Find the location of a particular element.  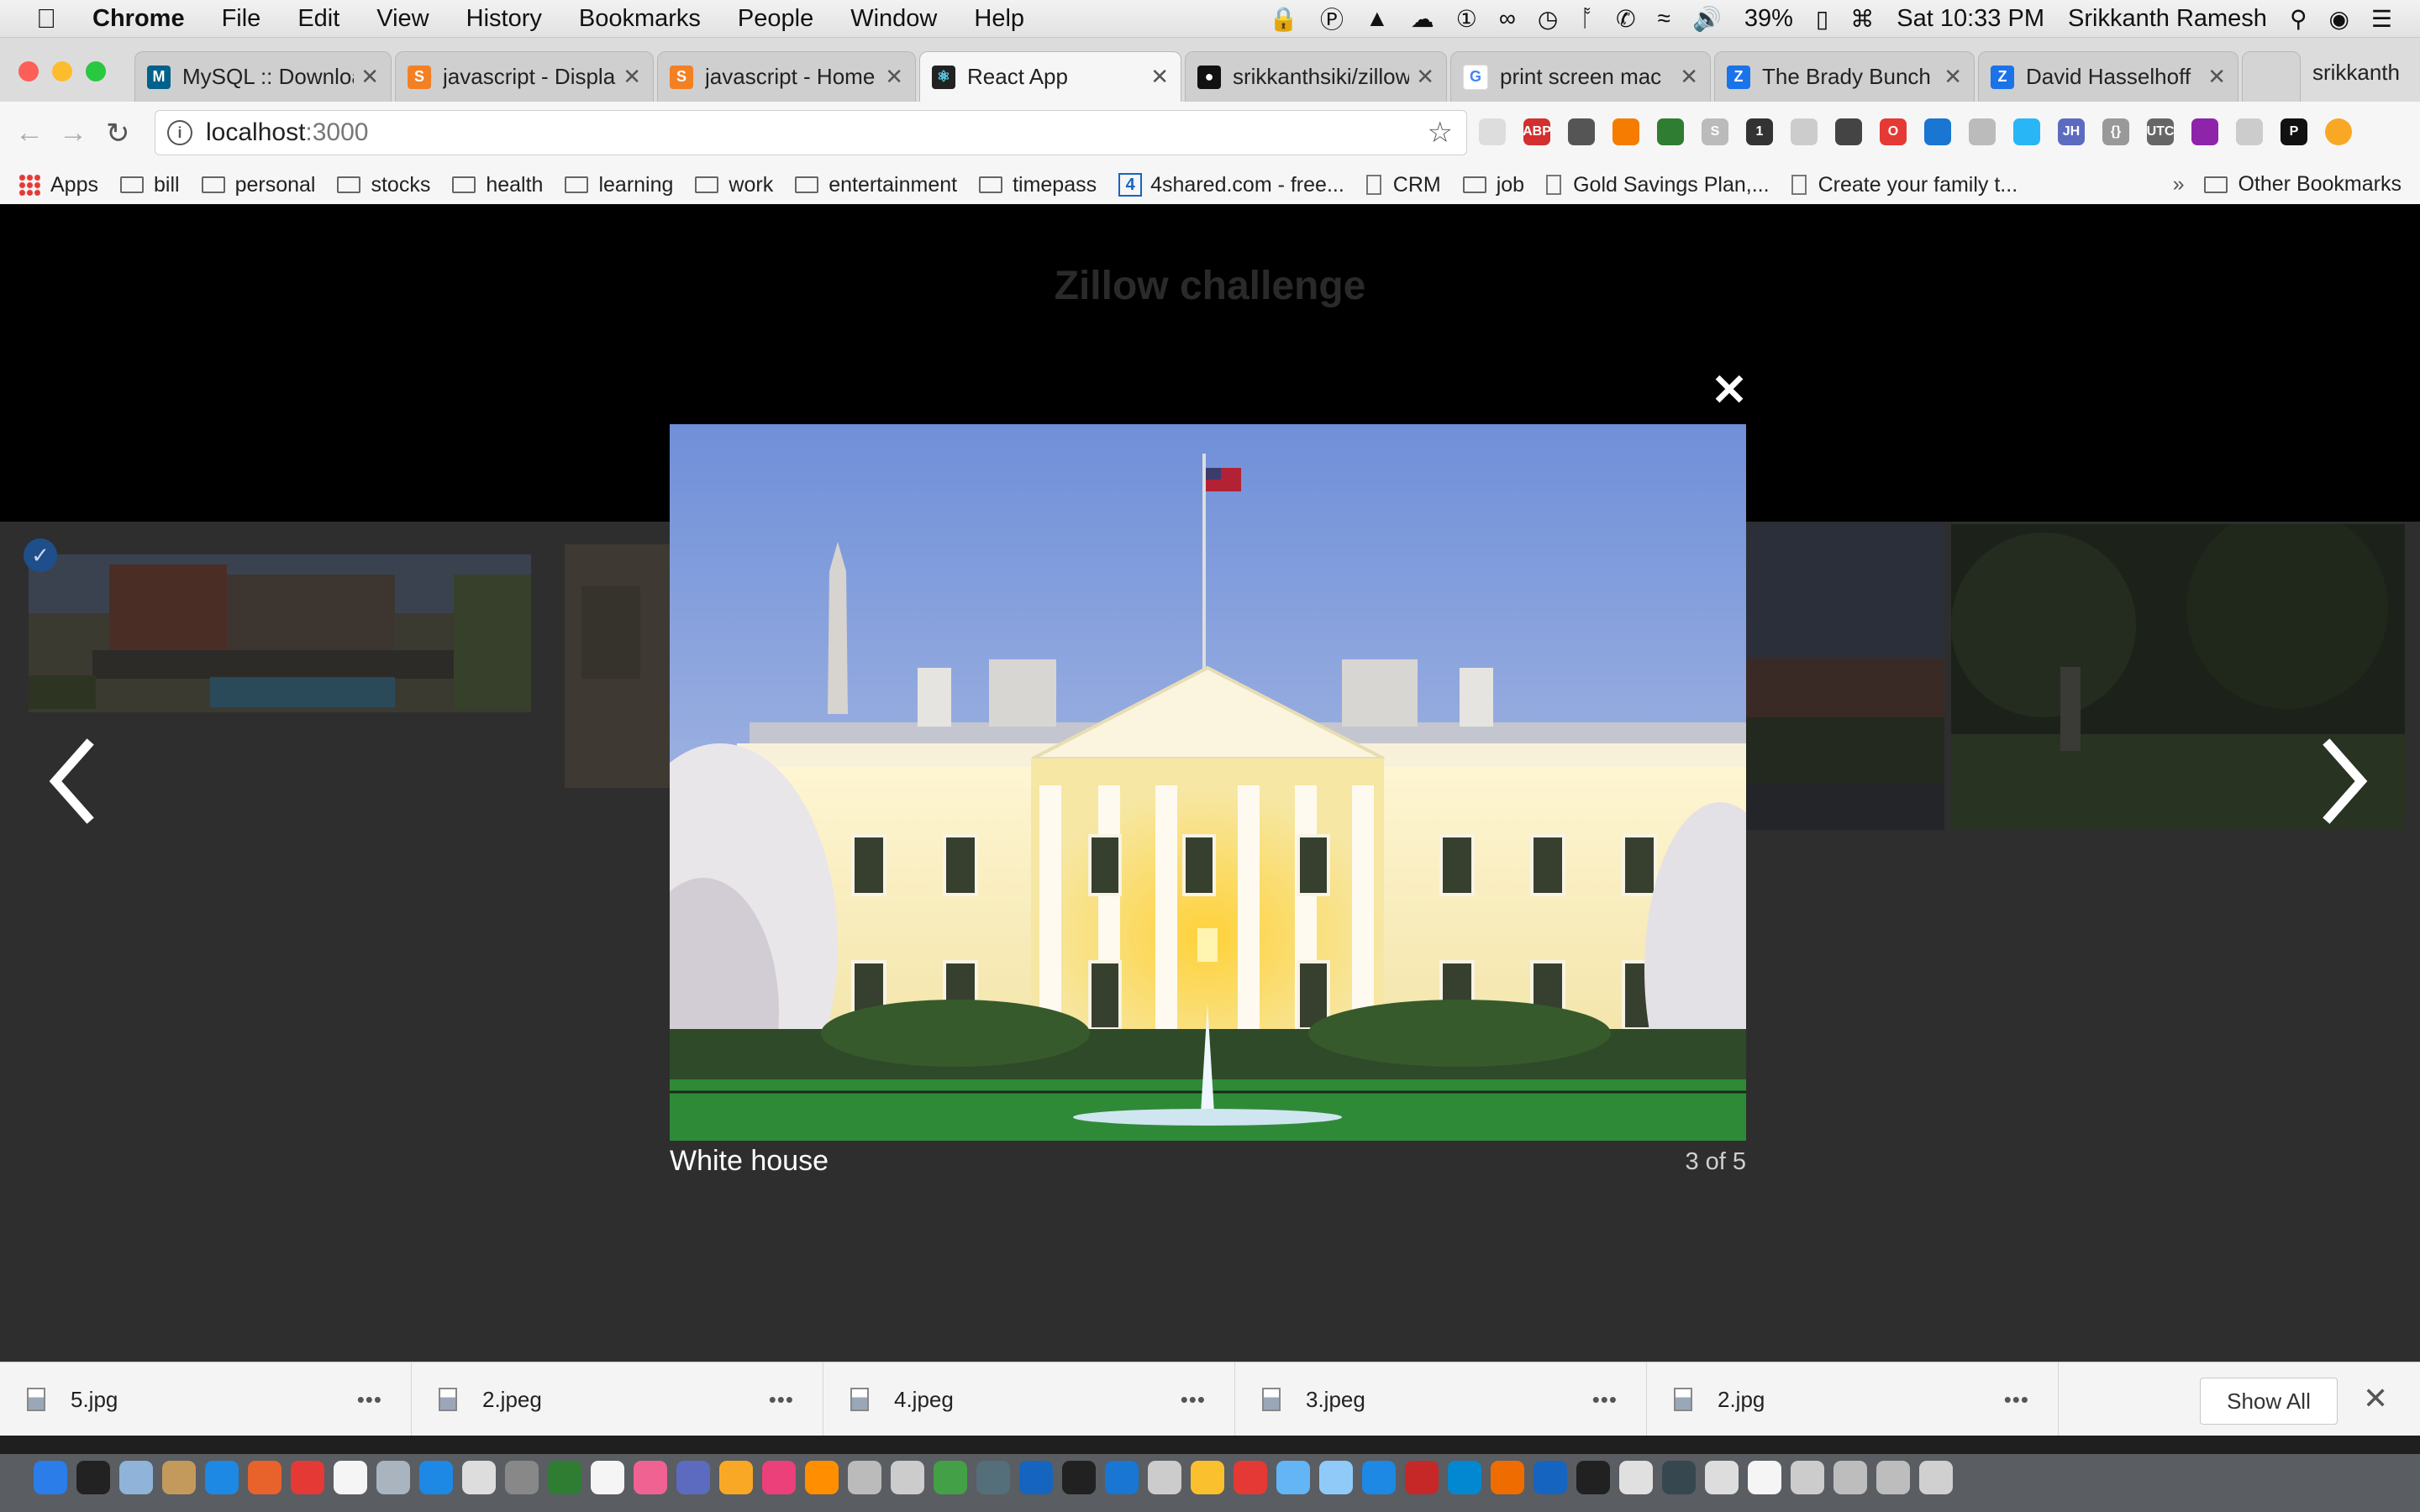

coffee-icon is located at coordinates (479, 1477).